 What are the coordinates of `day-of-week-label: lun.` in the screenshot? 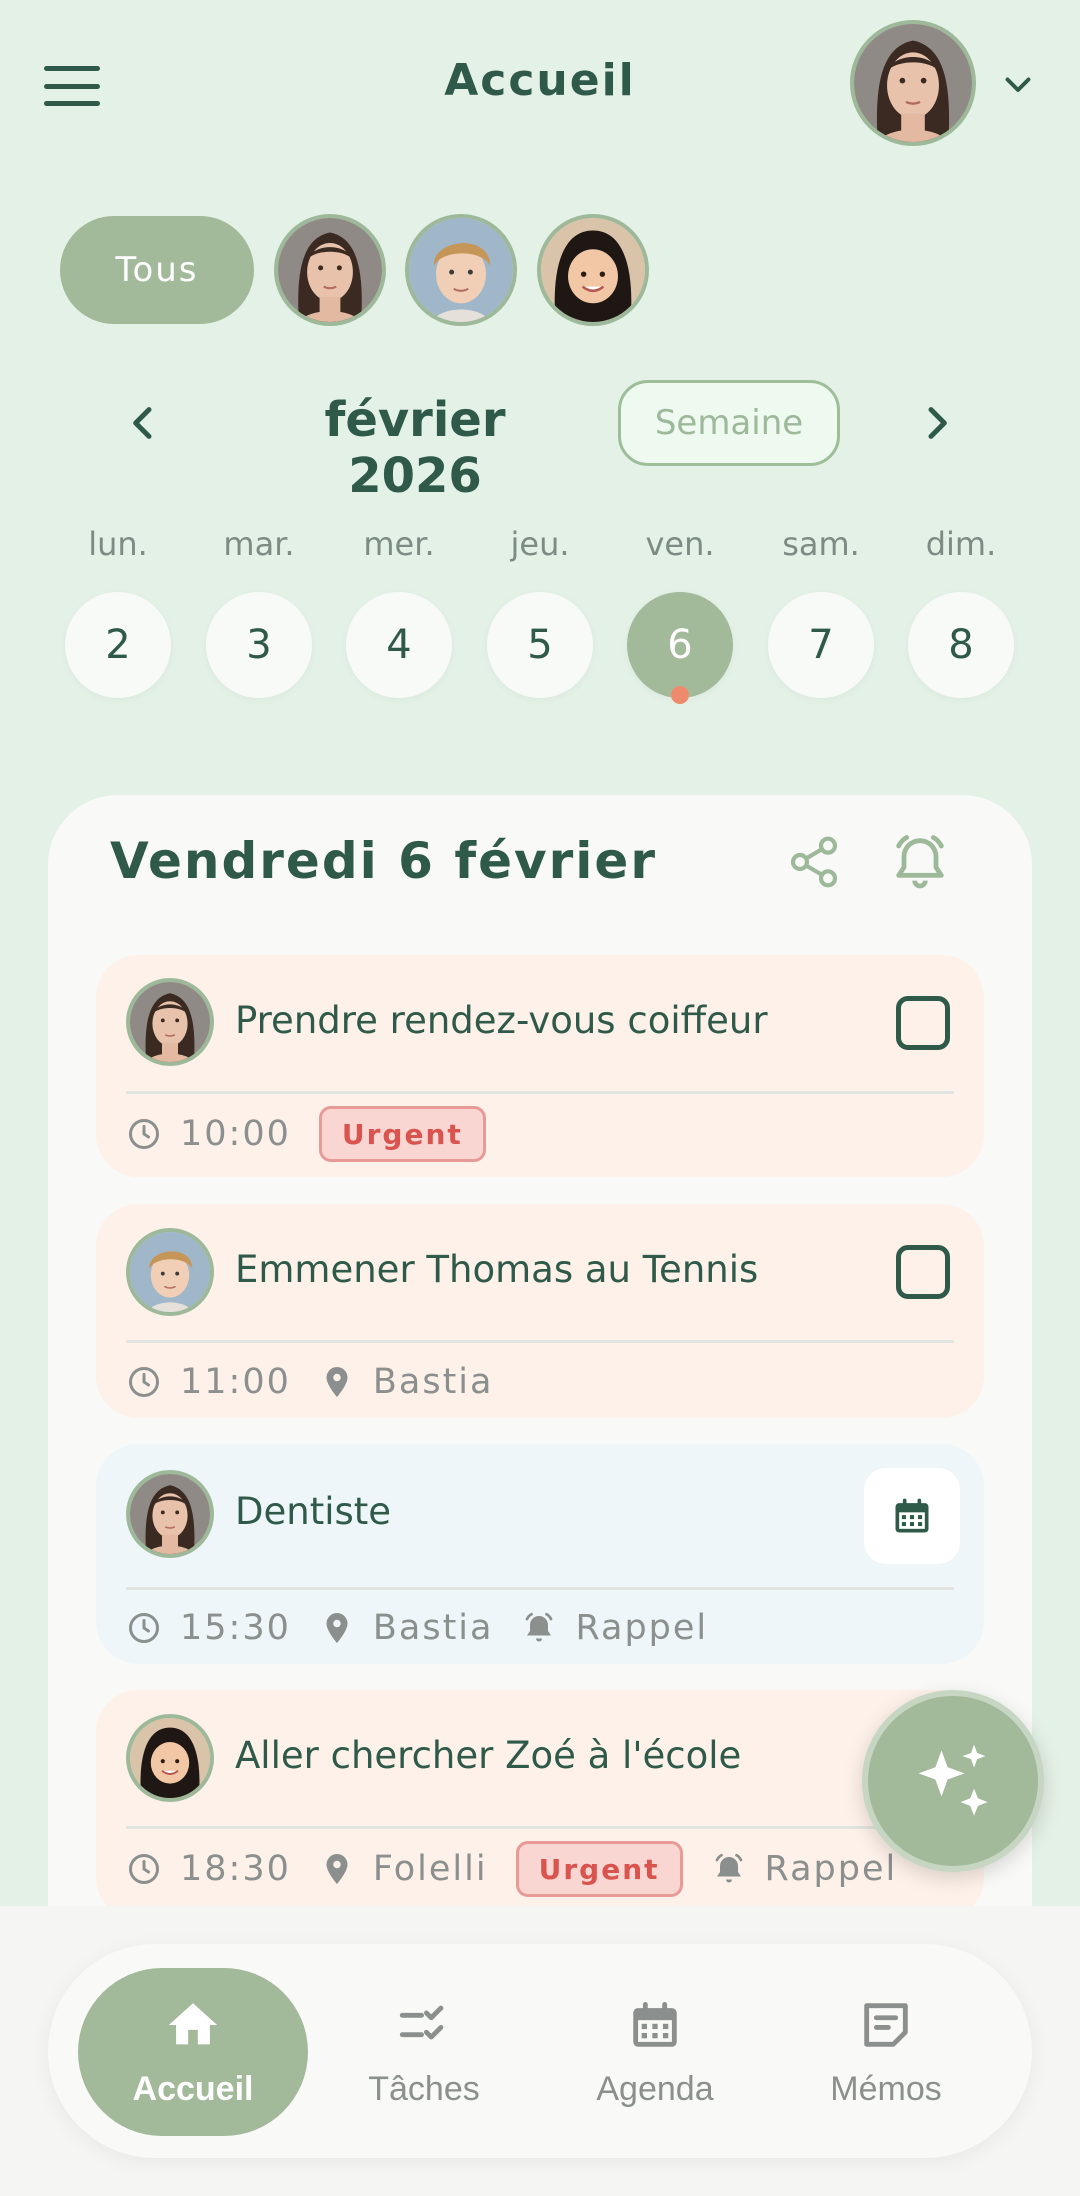 It's located at (118, 544).